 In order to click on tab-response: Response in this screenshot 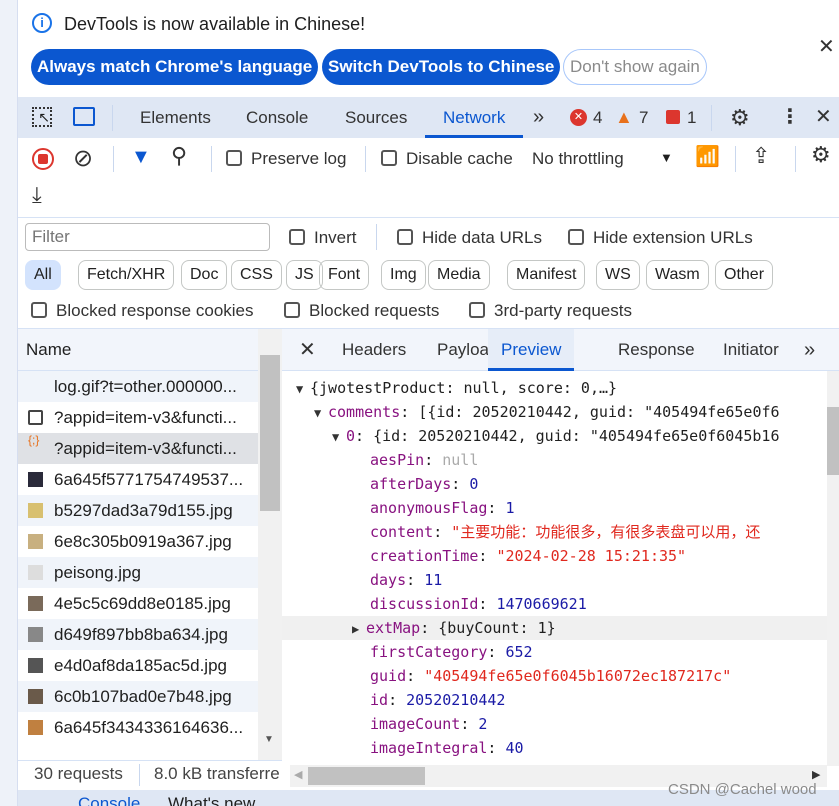, I will do `click(656, 350)`.